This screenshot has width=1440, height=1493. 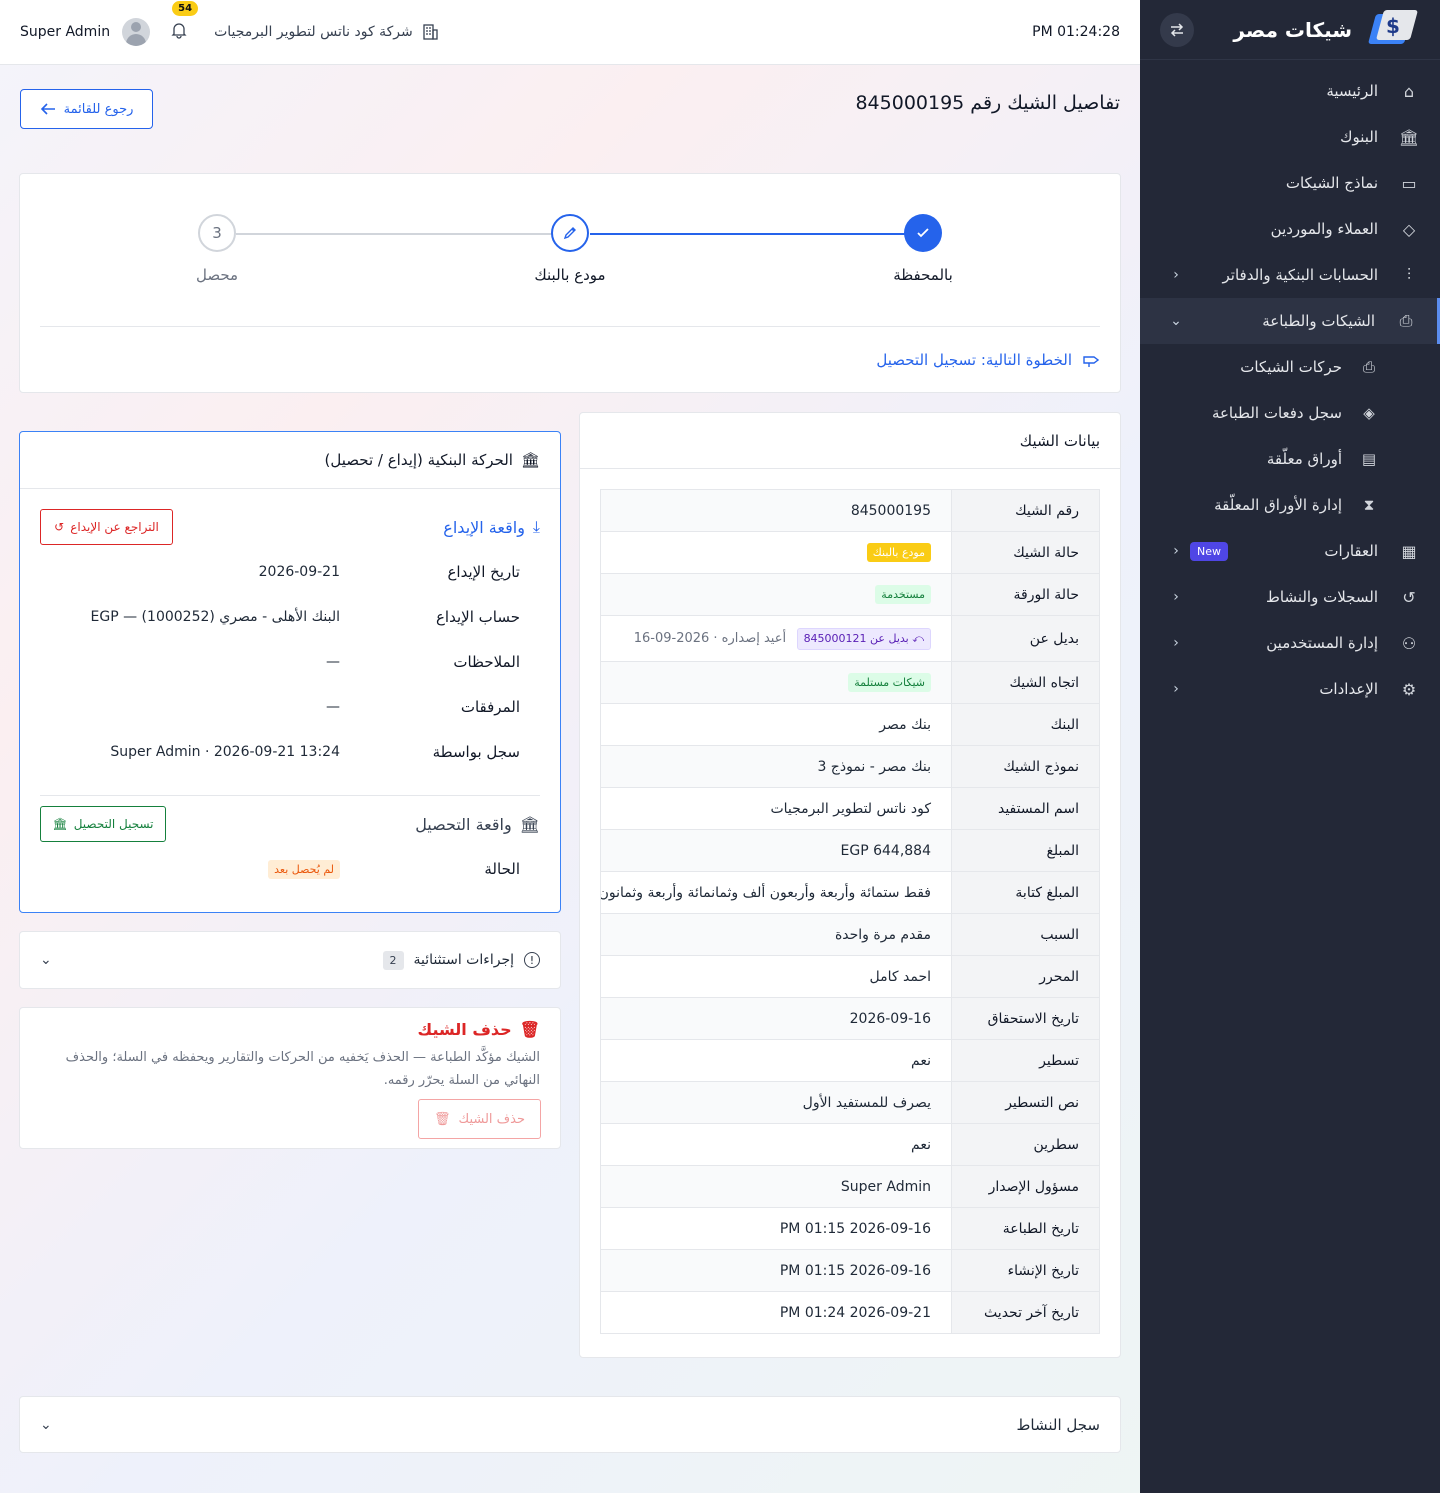 I want to click on sidebar-item-bank-accounts: ⫶ الحسابات البنكية والدفاتر ‹, so click(x=1290, y=275).